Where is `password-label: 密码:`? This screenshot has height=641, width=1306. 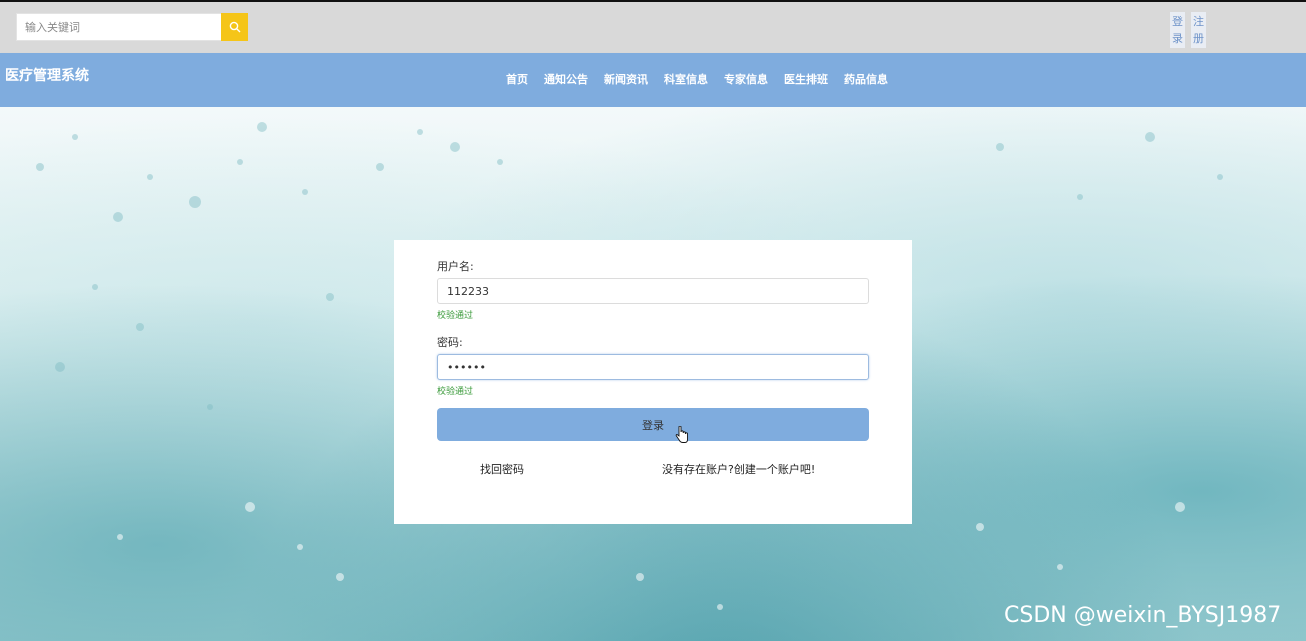 password-label: 密码: is located at coordinates (450, 342).